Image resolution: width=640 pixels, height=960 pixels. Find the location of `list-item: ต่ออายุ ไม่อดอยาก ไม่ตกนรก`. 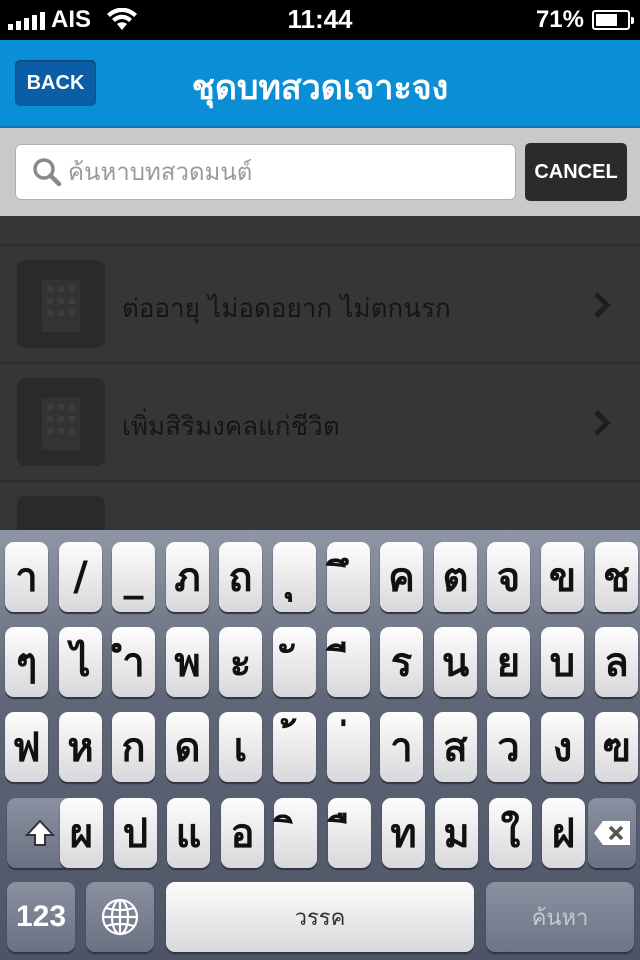

list-item: ต่ออายุ ไม่อดอยาก ไม่ตกนรก is located at coordinates (320, 305).